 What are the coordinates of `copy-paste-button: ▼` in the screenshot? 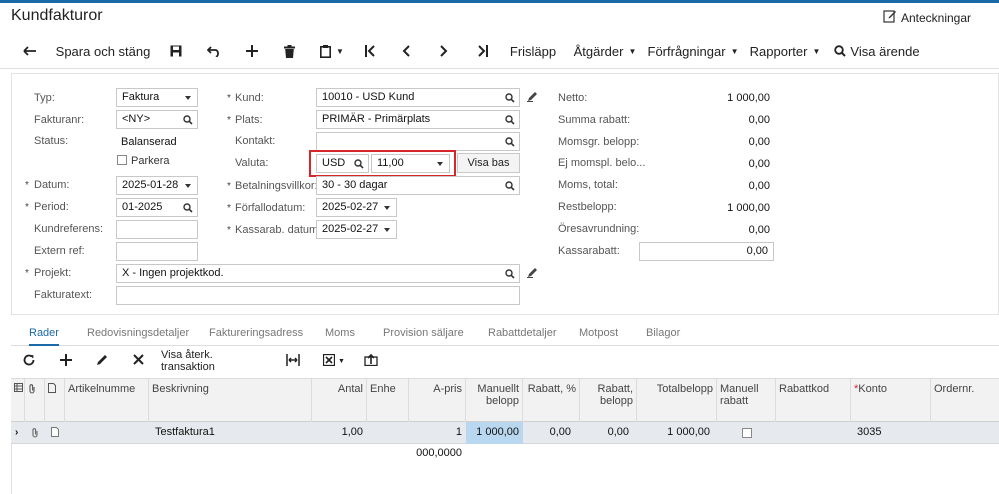 It's located at (332, 51).